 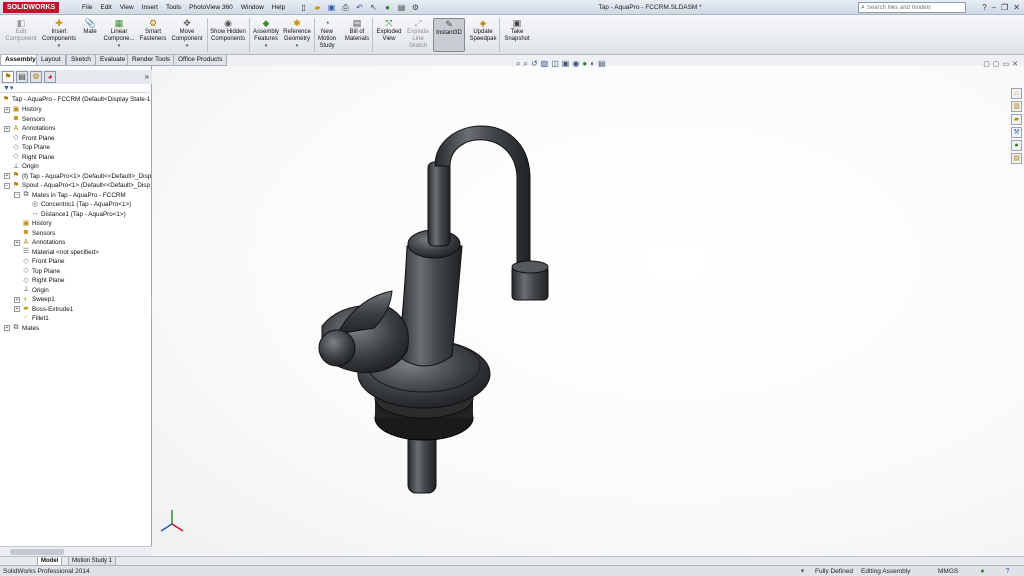 What do you see at coordinates (592, 63) in the screenshot?
I see `apply-scene-icon: ◐` at bounding box center [592, 63].